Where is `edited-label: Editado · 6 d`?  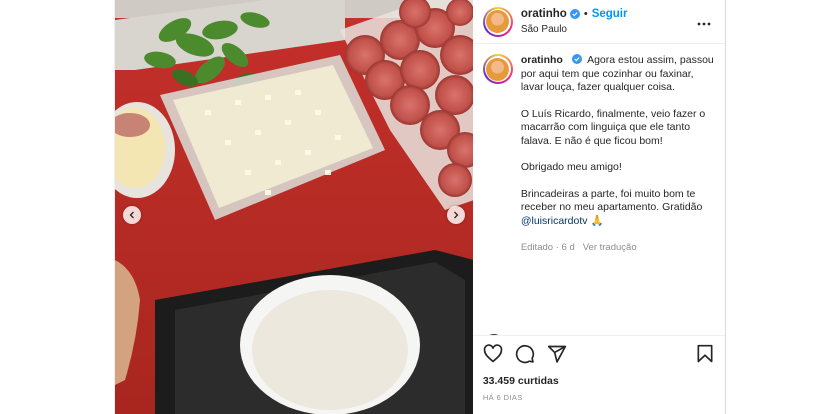
edited-label: Editado · 6 d is located at coordinates (547, 247).